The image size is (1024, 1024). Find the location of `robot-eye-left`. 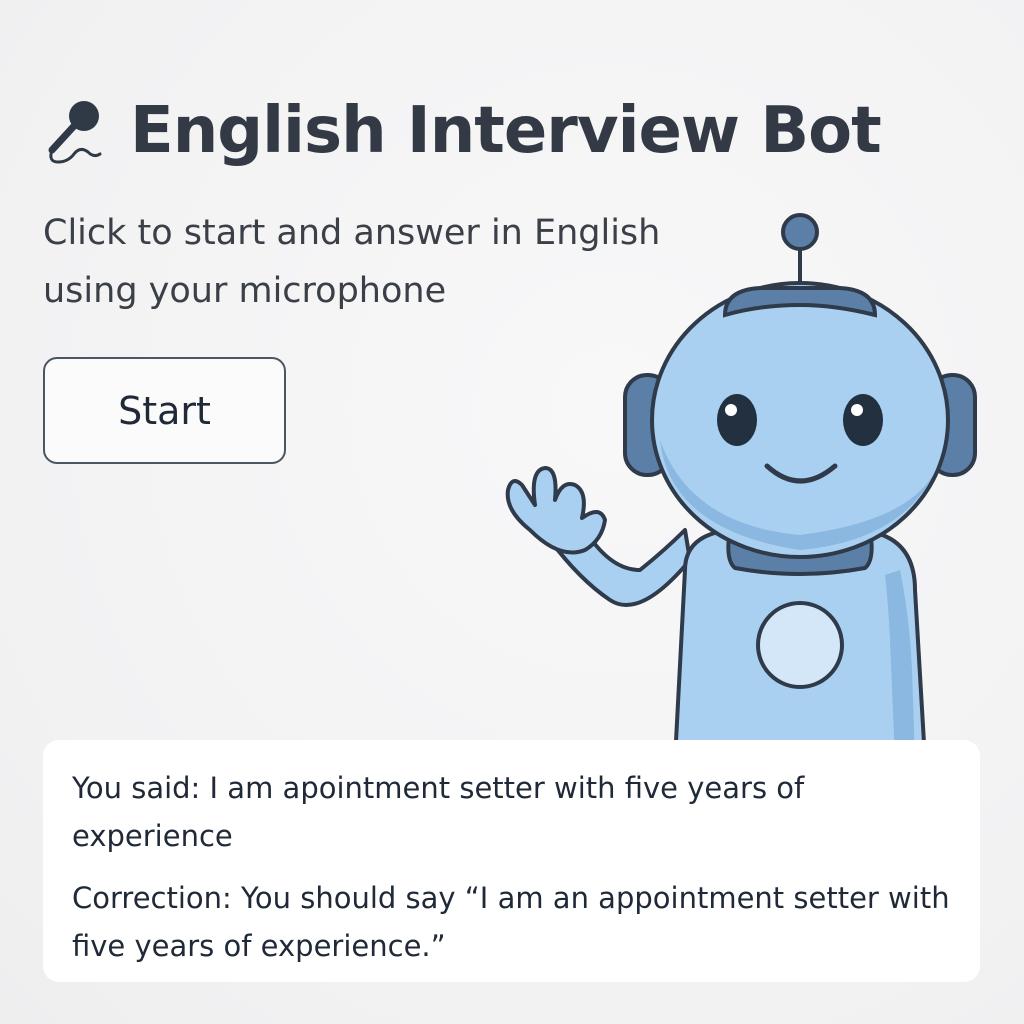

robot-eye-left is located at coordinates (737, 420).